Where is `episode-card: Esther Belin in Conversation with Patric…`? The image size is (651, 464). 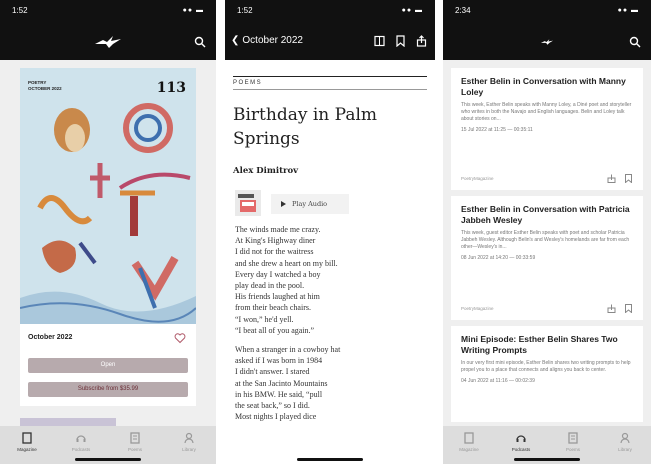 episode-card: Esther Belin in Conversation with Patric… is located at coordinates (547, 258).